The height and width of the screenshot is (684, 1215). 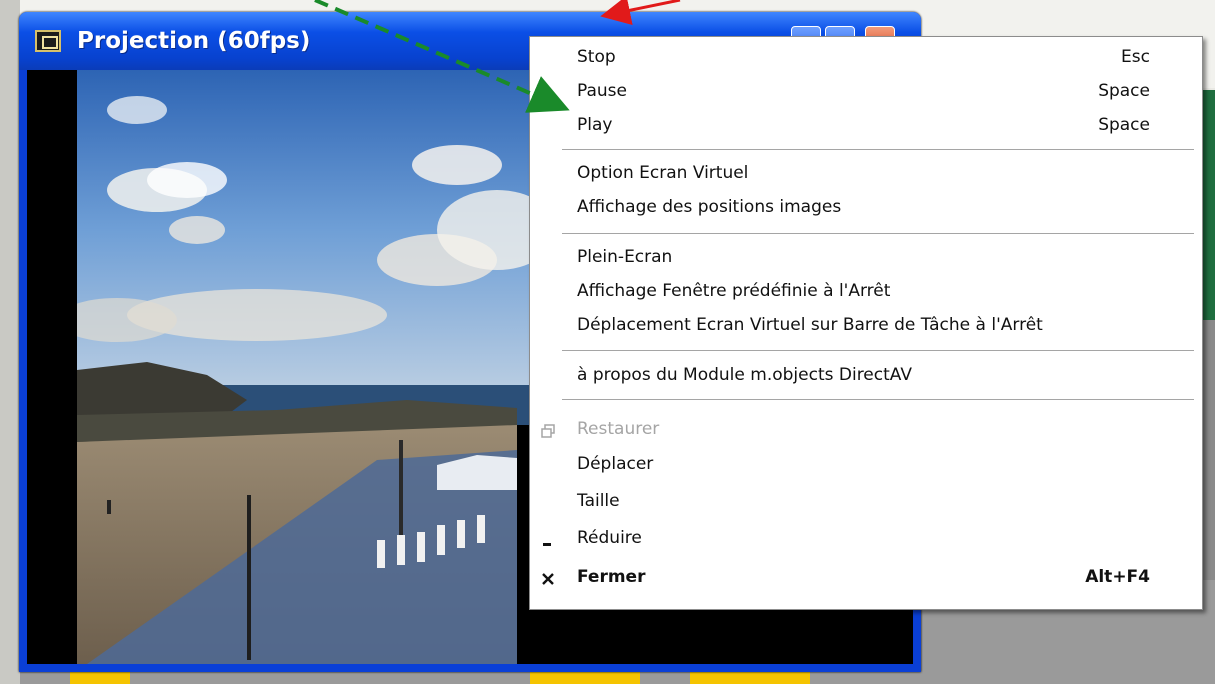 I want to click on green-dashed-arrow, so click(x=442, y=56).